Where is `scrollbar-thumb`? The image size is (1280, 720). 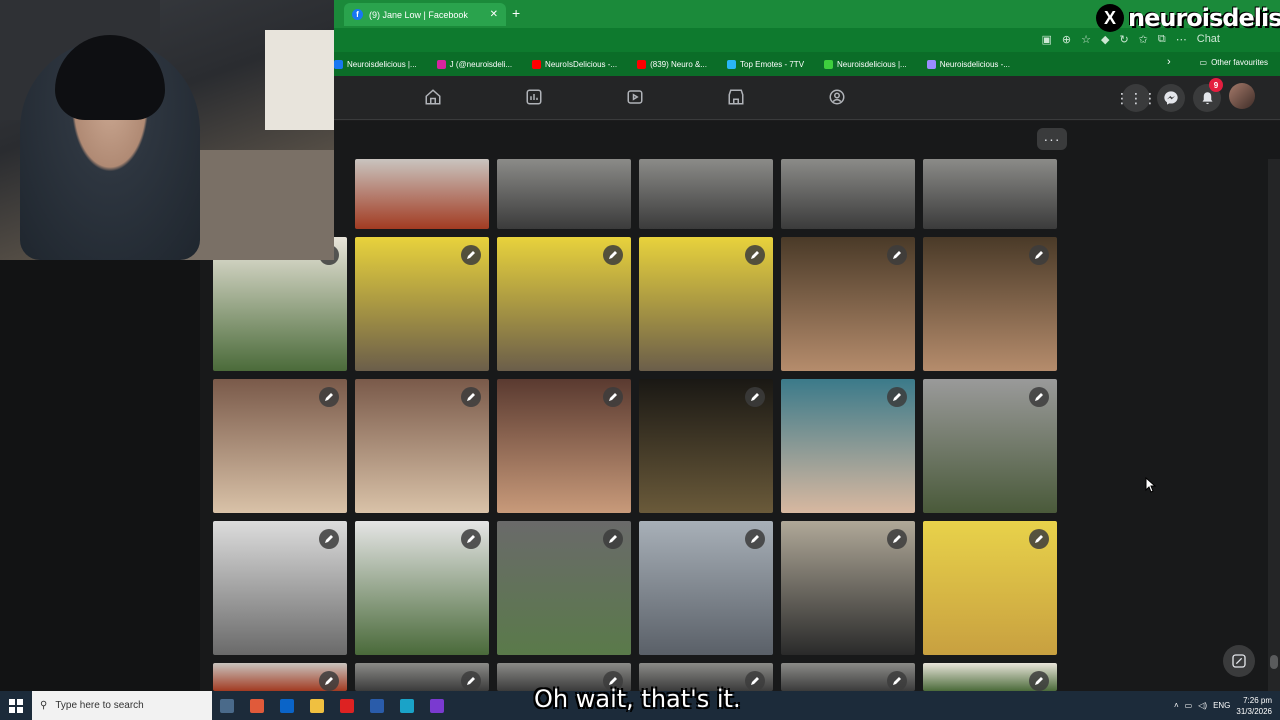 scrollbar-thumb is located at coordinates (1274, 662).